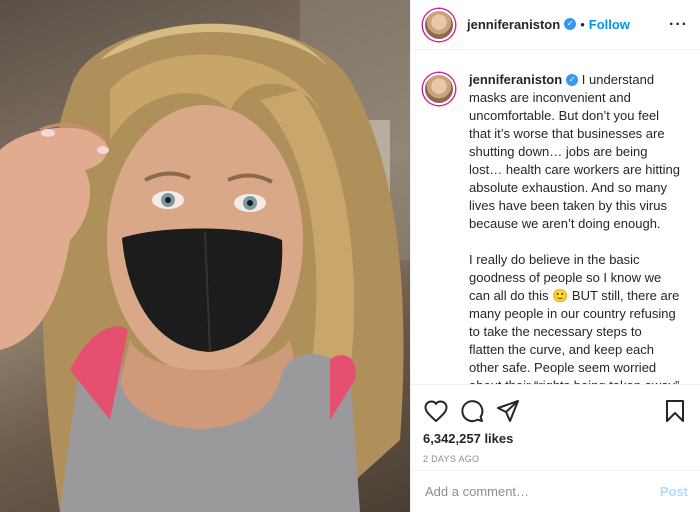 The image size is (700, 512). I want to click on more-options-icon: ···, so click(678, 25).